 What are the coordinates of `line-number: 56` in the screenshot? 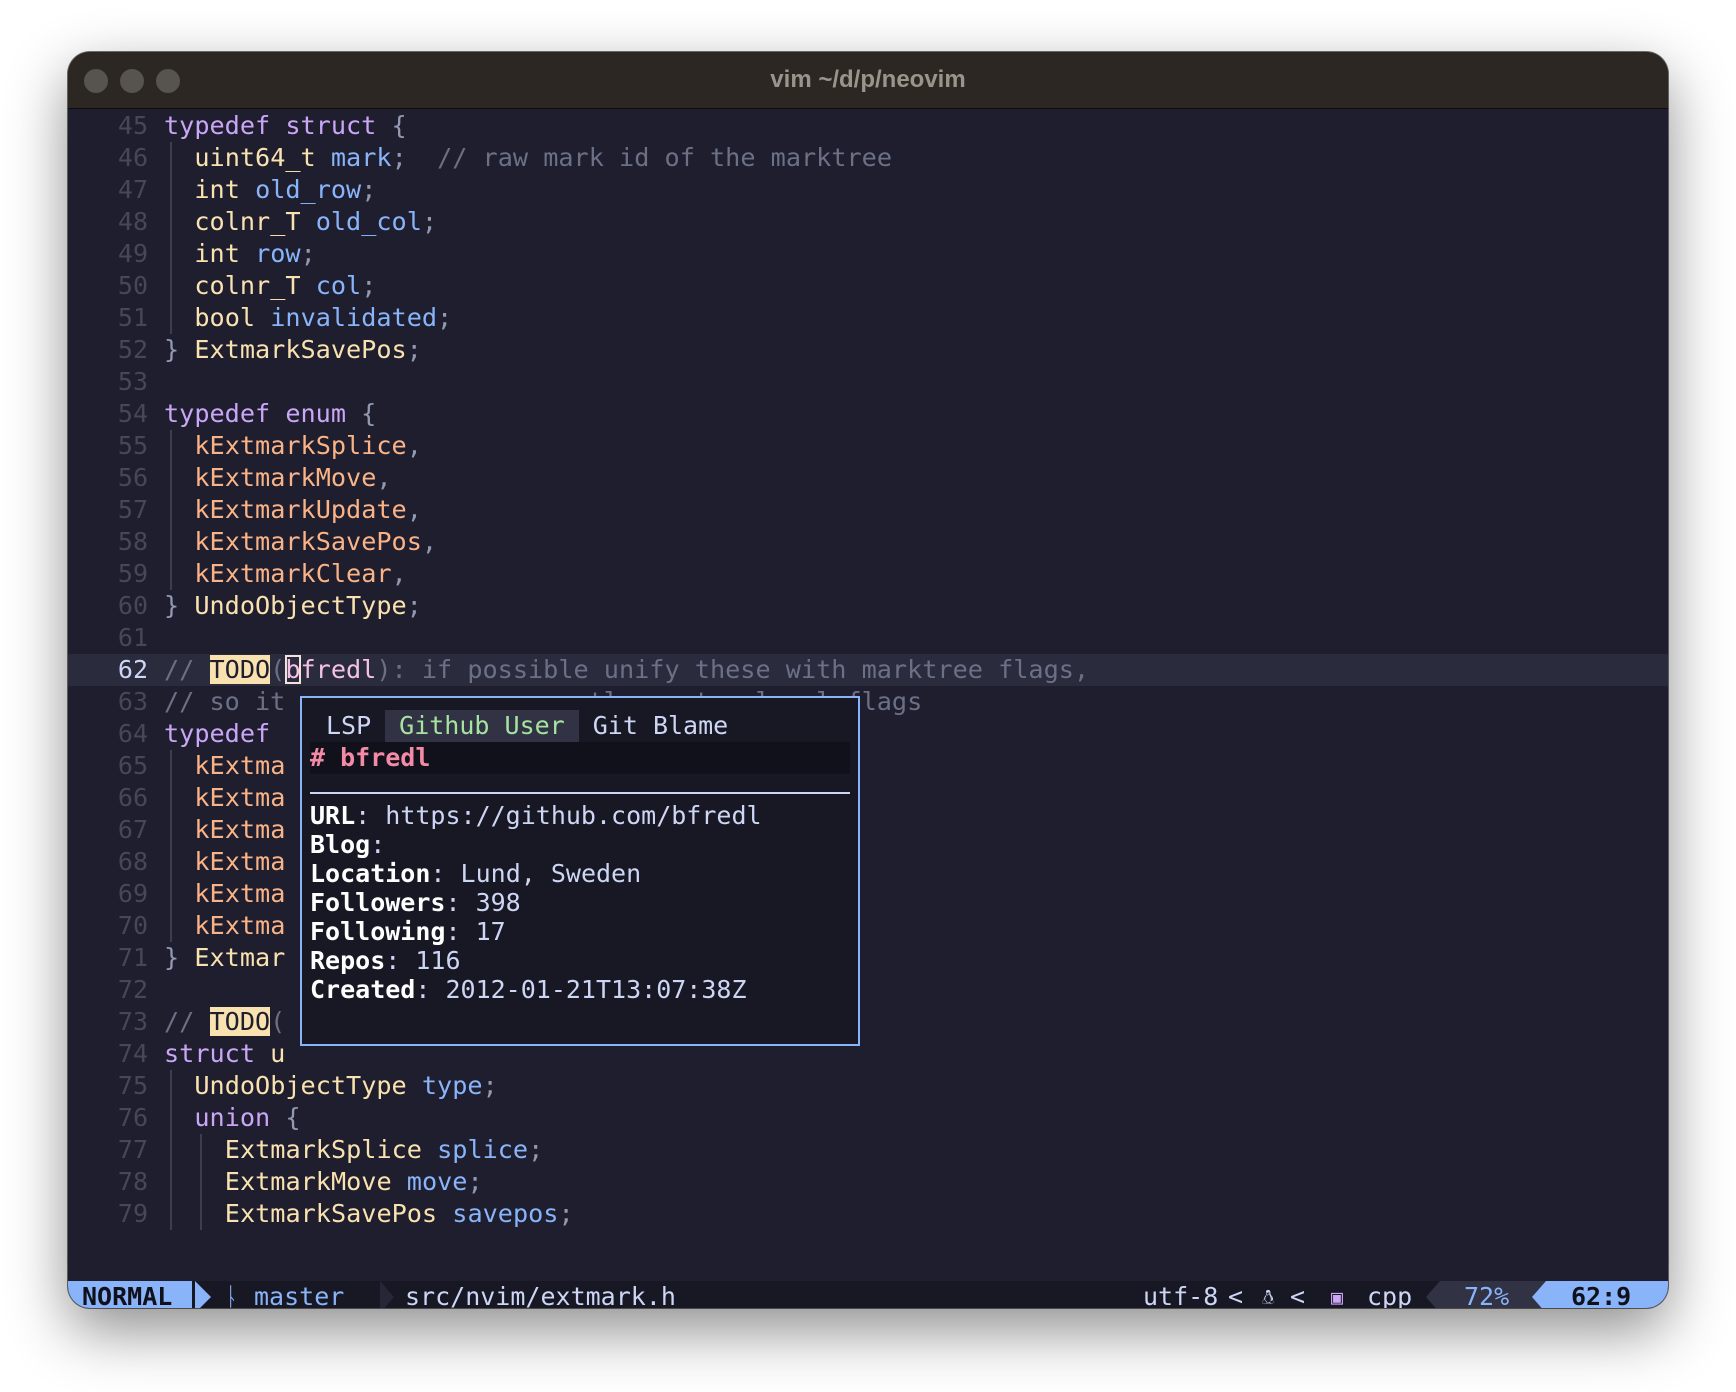 It's located at (132, 477).